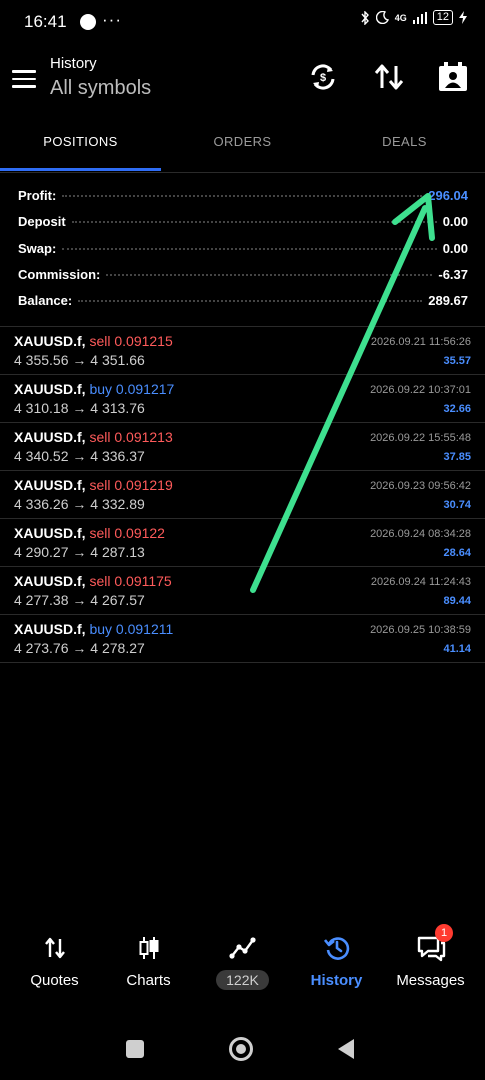  I want to click on deal-volume: 0.091219, so click(143, 485).